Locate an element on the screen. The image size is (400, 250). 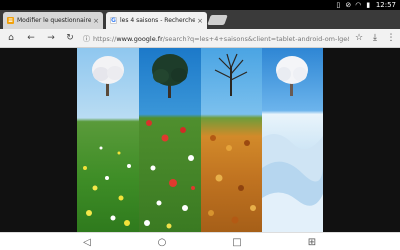
menu-icon: ⋮ is located at coordinates (391, 38).